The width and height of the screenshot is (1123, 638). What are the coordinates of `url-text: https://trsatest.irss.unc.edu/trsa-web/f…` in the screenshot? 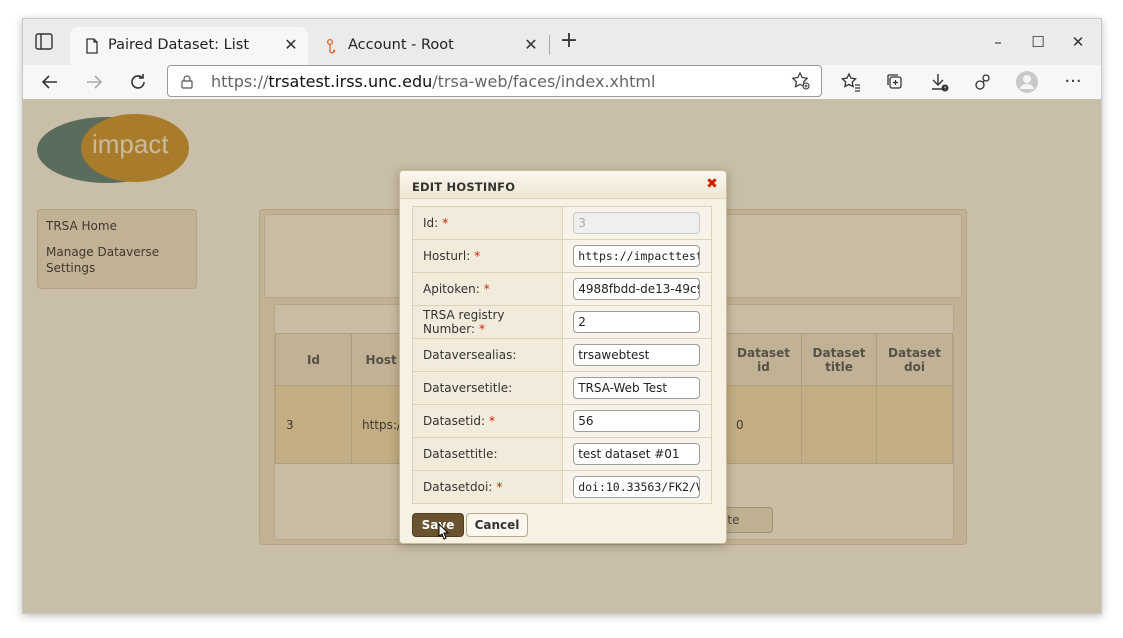 It's located at (433, 81).